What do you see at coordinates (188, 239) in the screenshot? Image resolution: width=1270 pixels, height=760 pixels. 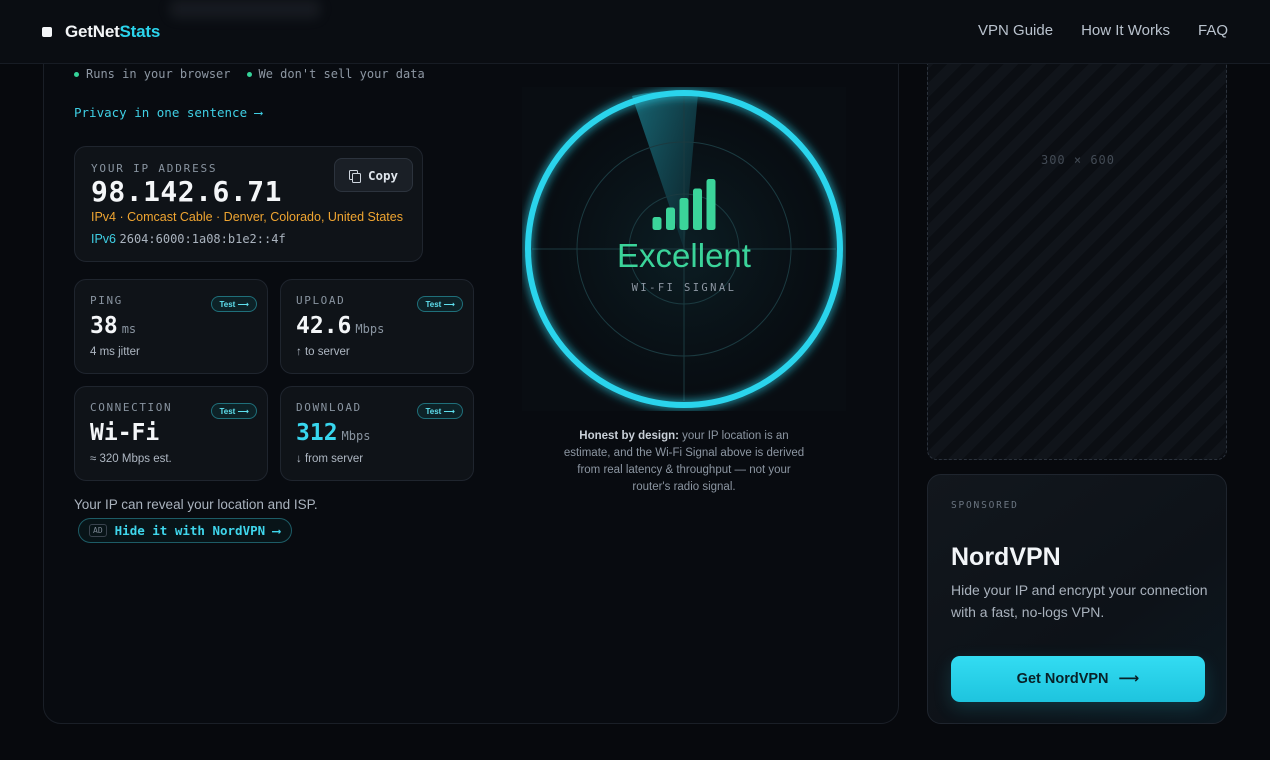 I see `ipv6-info: IPv6 2604:6000:1a08:b1e2::4f` at bounding box center [188, 239].